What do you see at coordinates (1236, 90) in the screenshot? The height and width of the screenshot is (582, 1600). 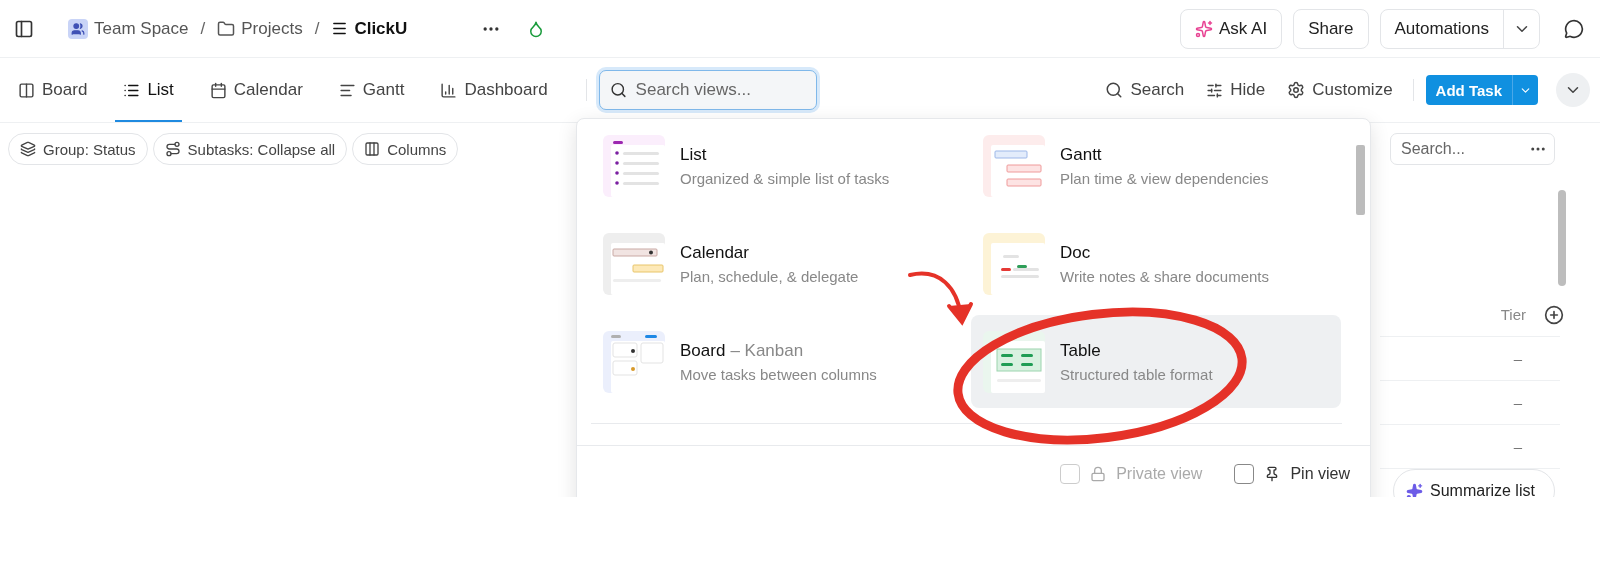 I see `toolbar-button: Hide` at bounding box center [1236, 90].